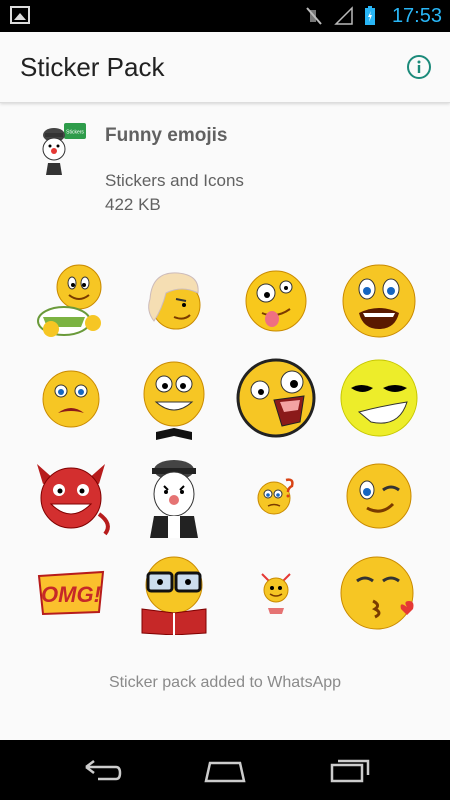 This screenshot has height=800, width=450. Describe the element at coordinates (20, 15) in the screenshot. I see `gallery-notification-icon` at that location.